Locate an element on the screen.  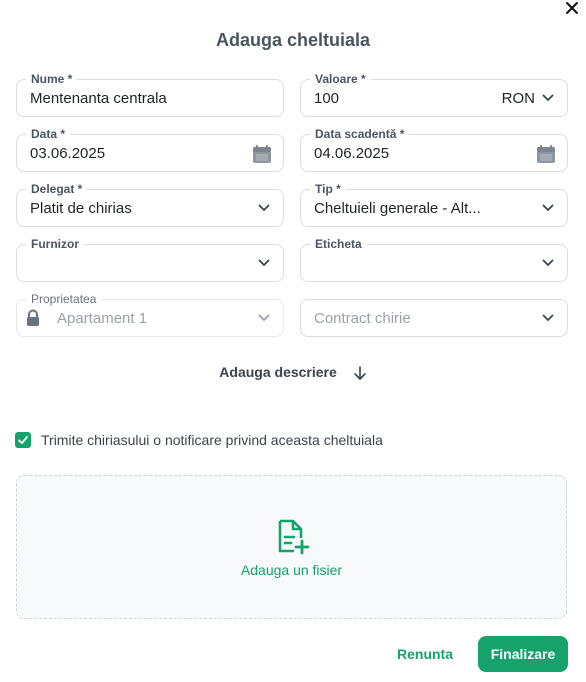
delegat-value: Platit de chirias is located at coordinates (81, 208).